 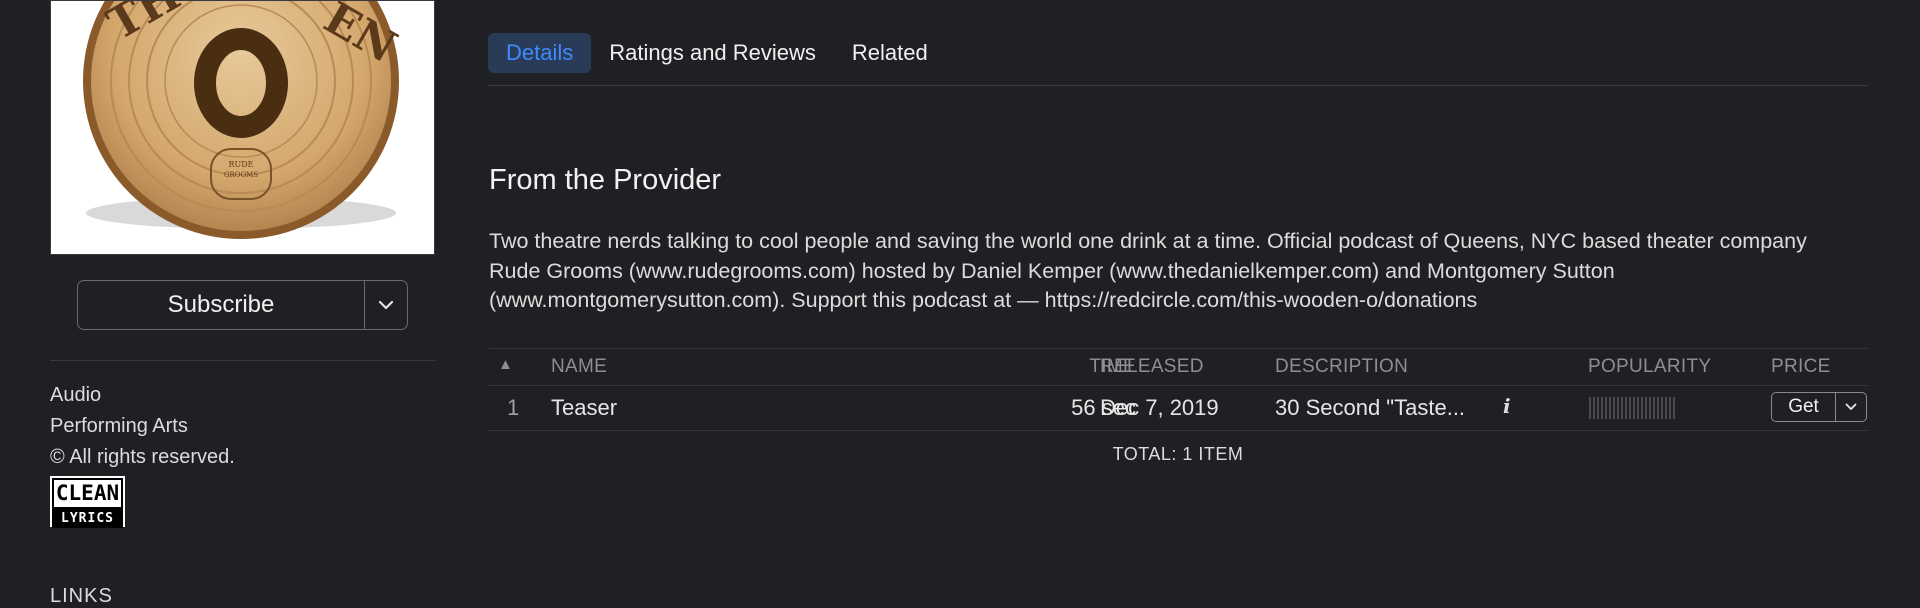 What do you see at coordinates (1178, 348) in the screenshot?
I see `table-top-border` at bounding box center [1178, 348].